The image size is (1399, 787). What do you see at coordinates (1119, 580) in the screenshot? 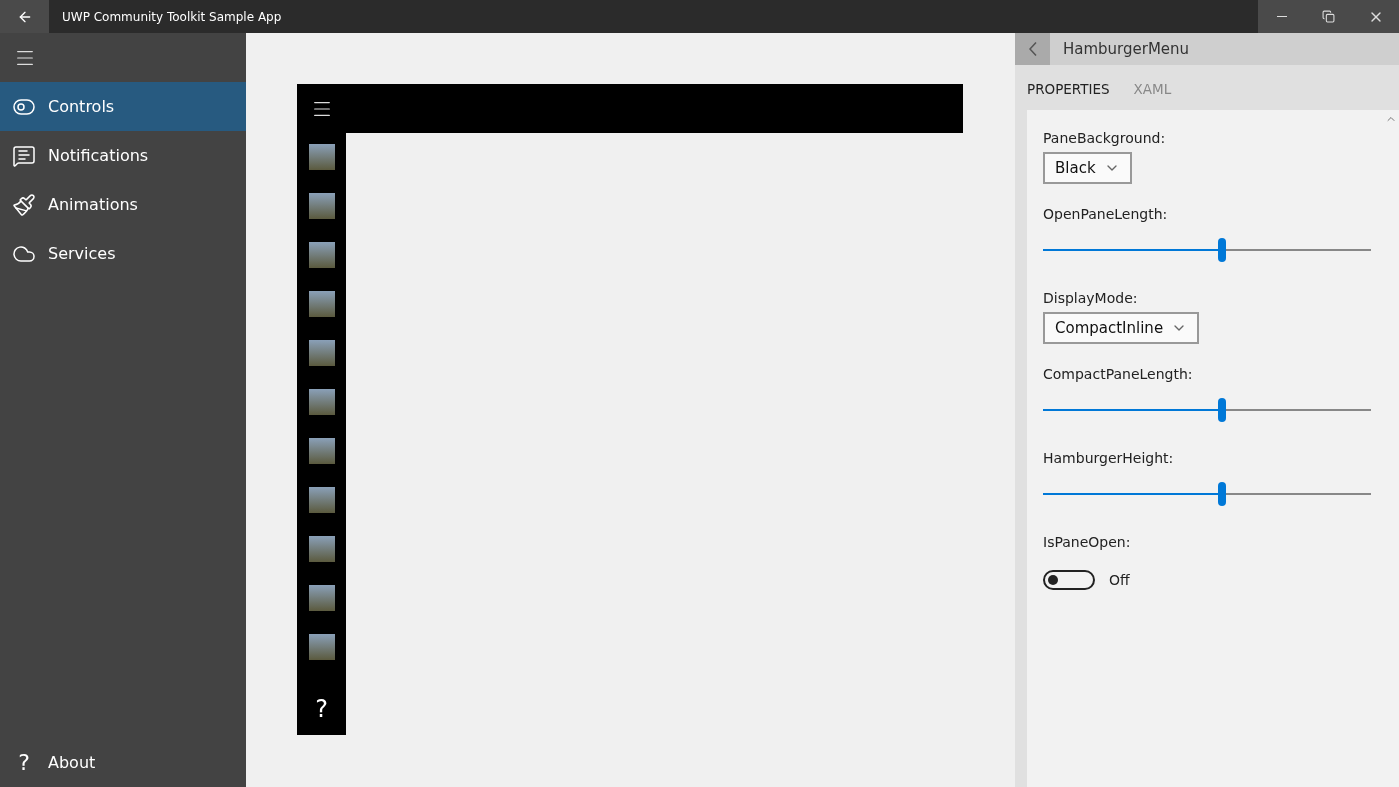
I see `toggle-state: Off` at bounding box center [1119, 580].